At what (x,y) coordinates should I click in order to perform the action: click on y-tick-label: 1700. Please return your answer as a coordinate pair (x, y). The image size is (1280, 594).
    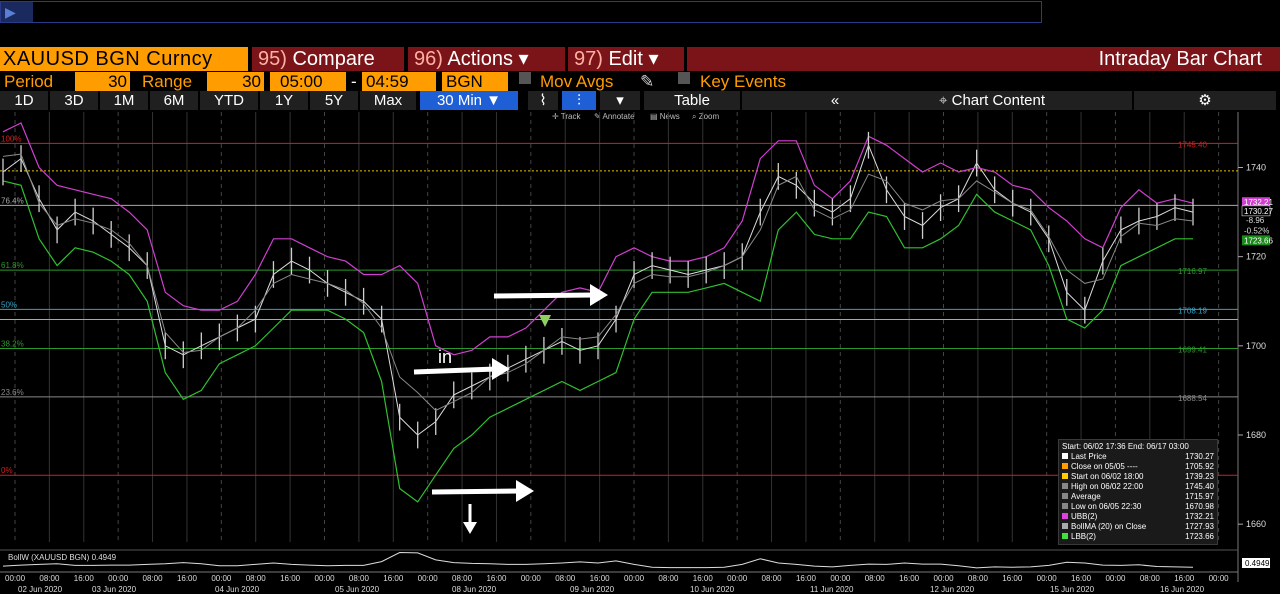
    Looking at the image, I should click on (1256, 346).